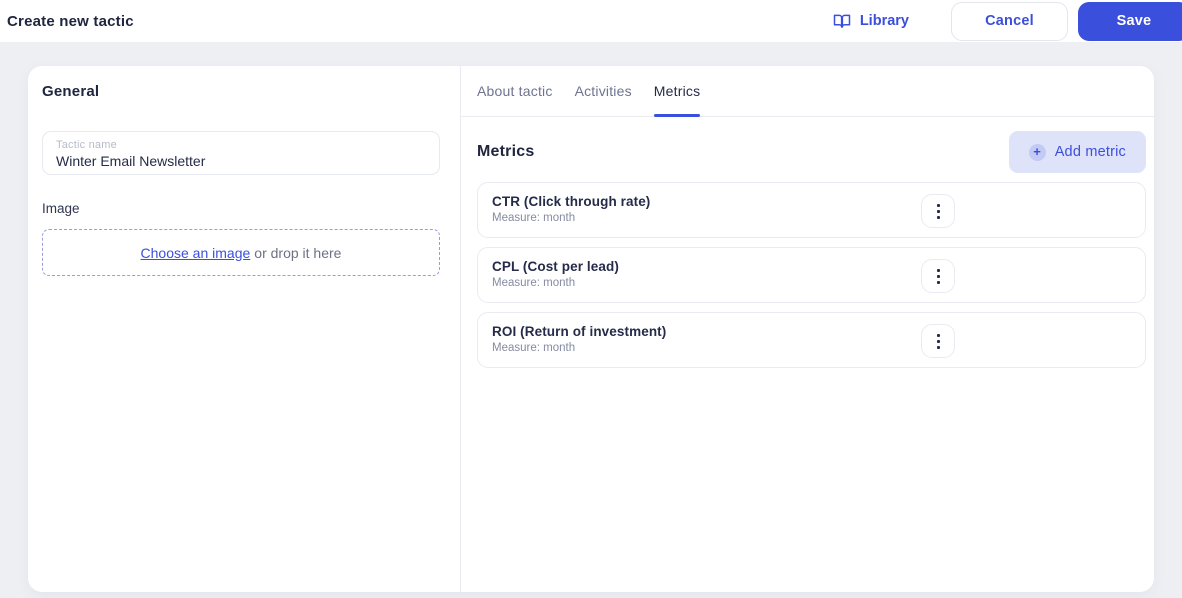  Describe the element at coordinates (1130, 21) in the screenshot. I see `save-button: Save` at that location.